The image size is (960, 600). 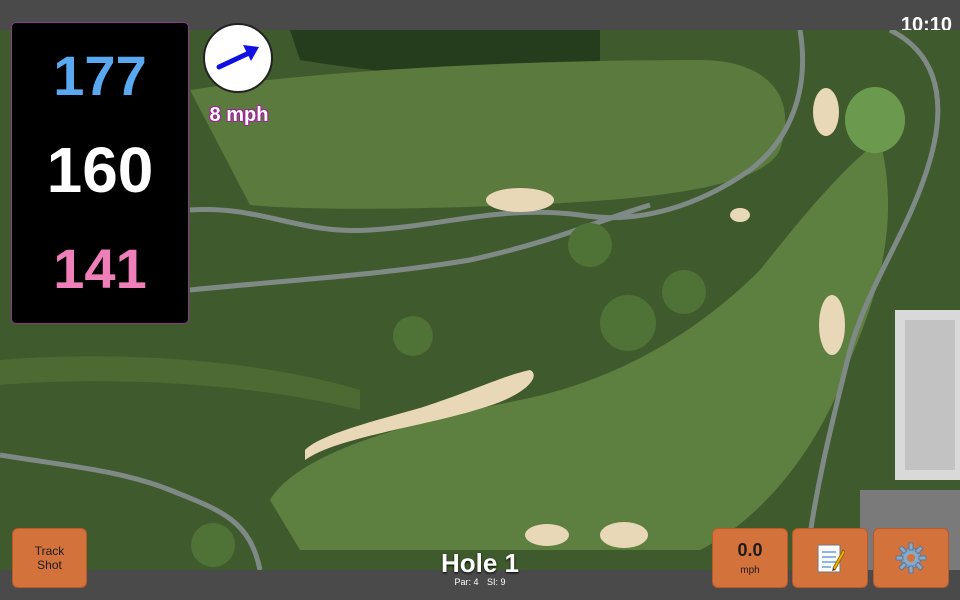 I want to click on yardage-middle: 160, so click(x=100, y=170).